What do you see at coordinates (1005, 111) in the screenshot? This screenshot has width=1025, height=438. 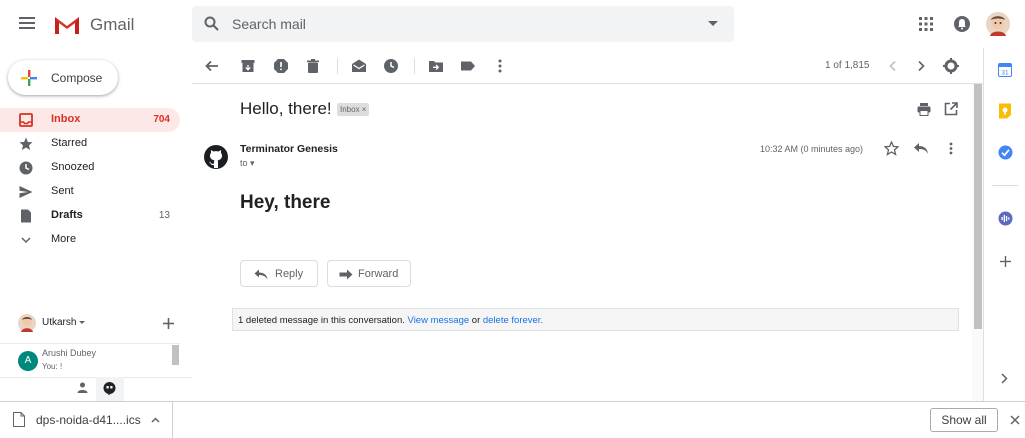 I see `keep-icon` at bounding box center [1005, 111].